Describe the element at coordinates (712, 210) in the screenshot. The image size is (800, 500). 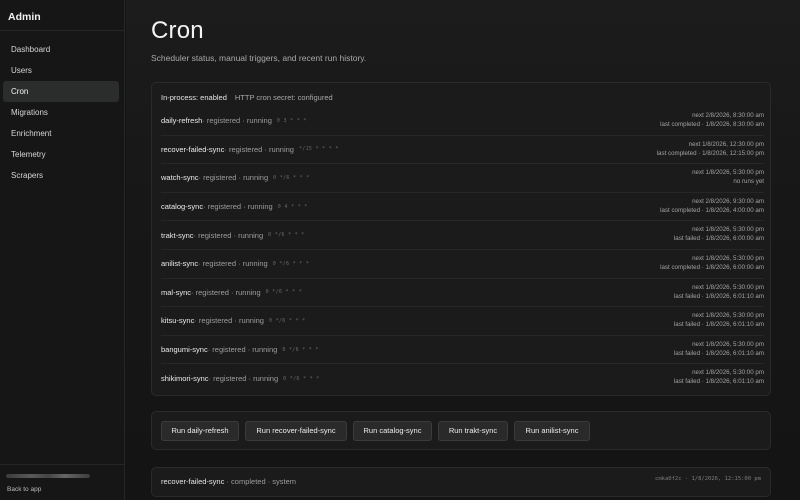
I see `job-last-run: last completed · 1/8/2026, 4:00:00 am` at that location.